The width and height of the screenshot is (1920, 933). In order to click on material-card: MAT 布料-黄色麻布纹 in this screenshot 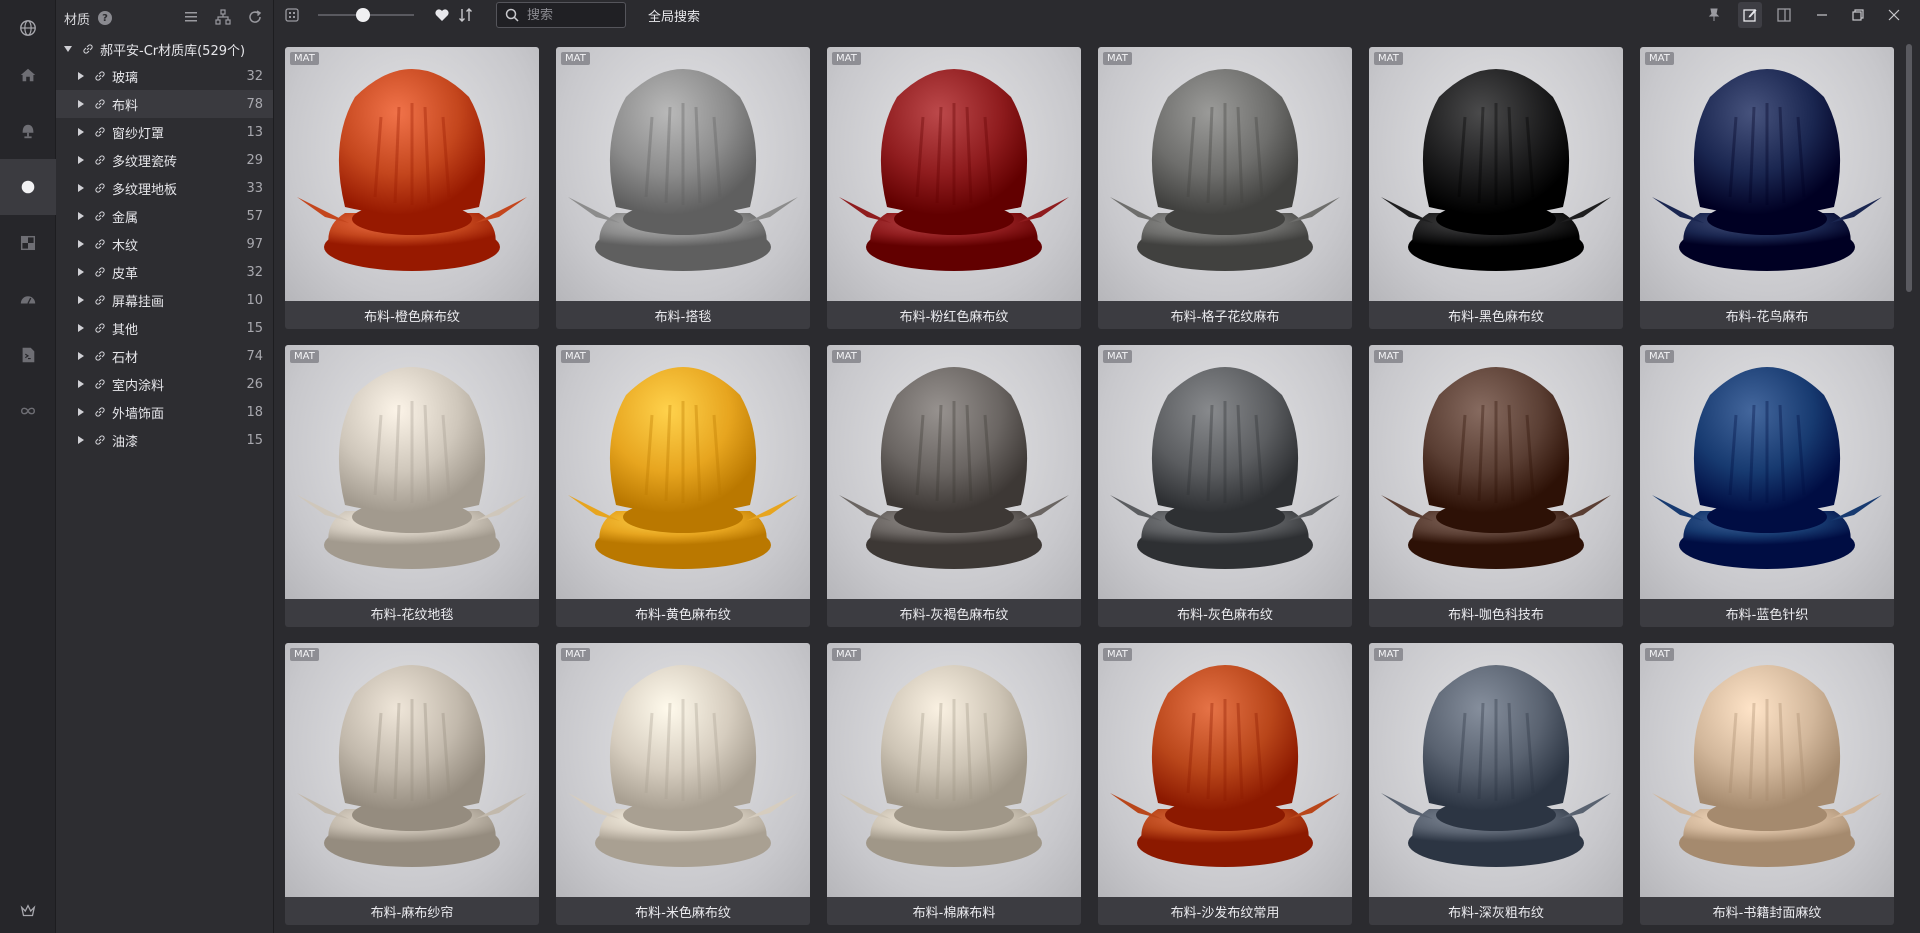, I will do `click(683, 486)`.